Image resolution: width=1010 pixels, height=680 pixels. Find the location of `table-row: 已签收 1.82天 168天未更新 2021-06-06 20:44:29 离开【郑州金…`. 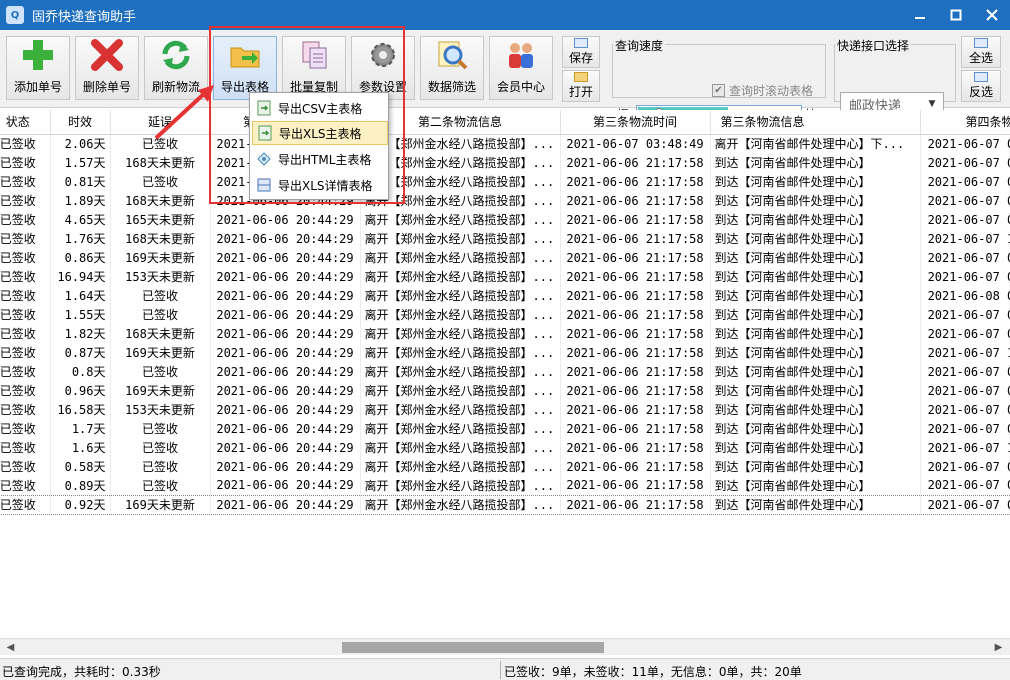

table-row: 已签收 1.82天 168天未更新 2021-06-06 20:44:29 离开【郑州金… is located at coordinates (505, 333).